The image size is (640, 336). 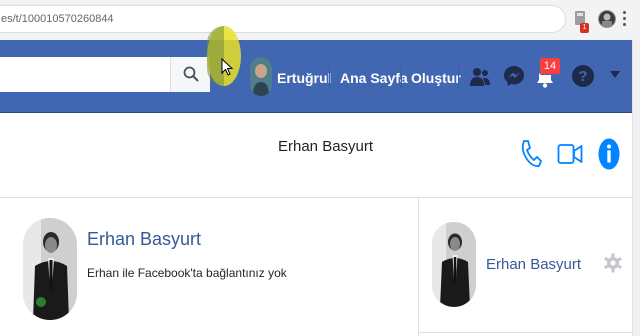 I want to click on extension-badge: 1, so click(x=584, y=28).